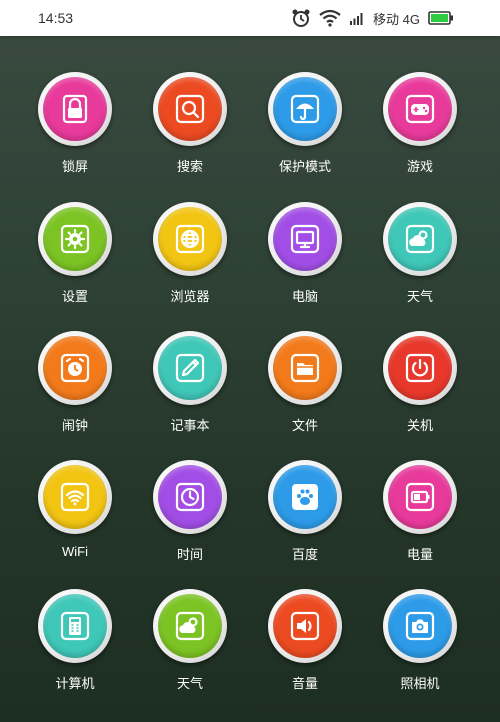  I want to click on app-lock-0: 锁屏, so click(75, 132).